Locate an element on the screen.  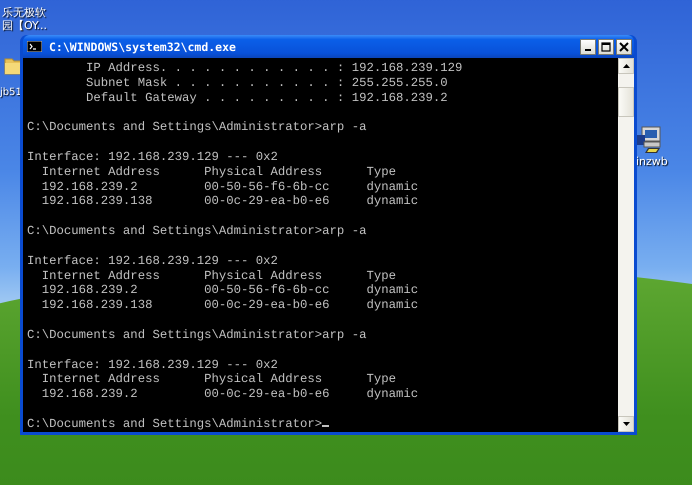
console-line: Default Gateway . . . . . . . . . : 192.168.239.2 is located at coordinates (267, 98).